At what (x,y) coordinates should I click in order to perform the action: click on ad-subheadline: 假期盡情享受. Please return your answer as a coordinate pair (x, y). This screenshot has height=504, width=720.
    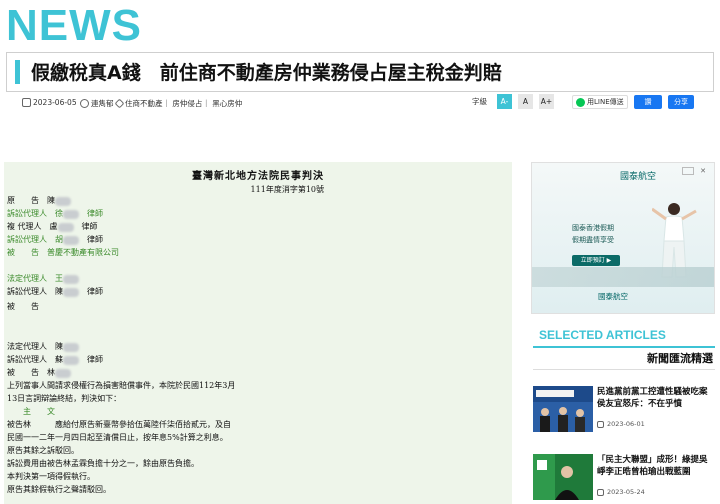
    Looking at the image, I should click on (593, 240).